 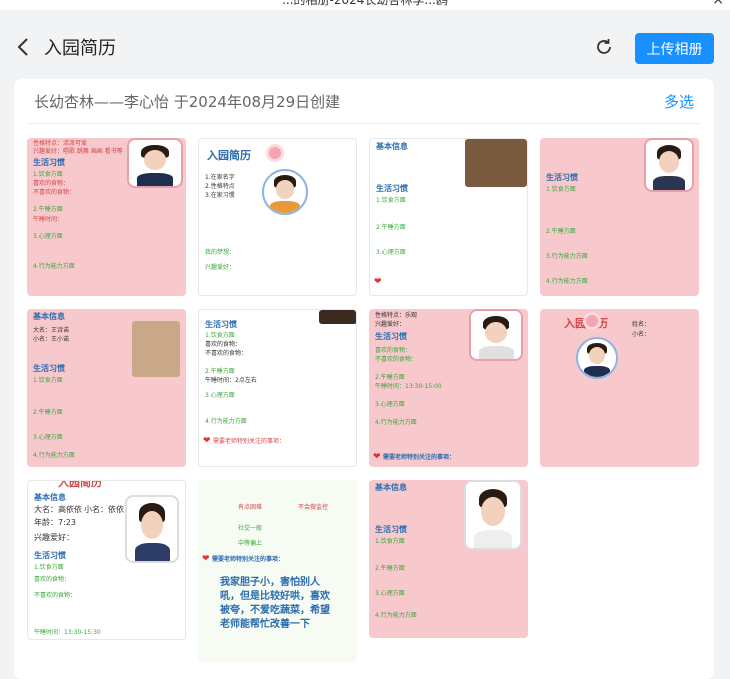 I want to click on doc-text: 年龄：7:23, so click(x=55, y=522).